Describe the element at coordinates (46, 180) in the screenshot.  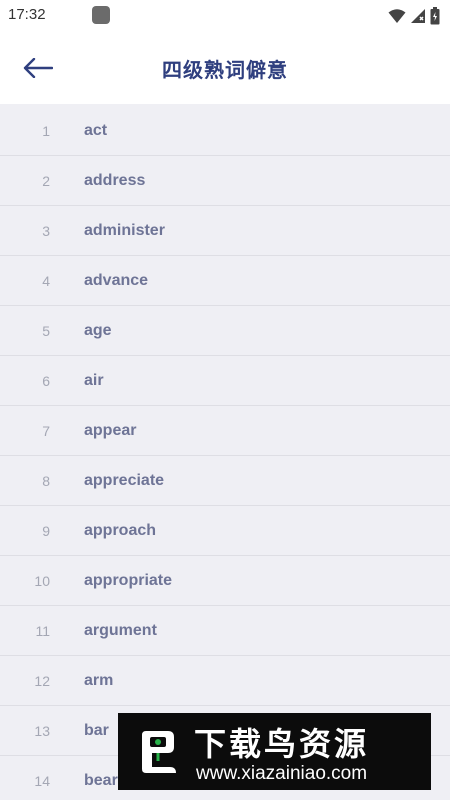
I see `item-number: 2` at that location.